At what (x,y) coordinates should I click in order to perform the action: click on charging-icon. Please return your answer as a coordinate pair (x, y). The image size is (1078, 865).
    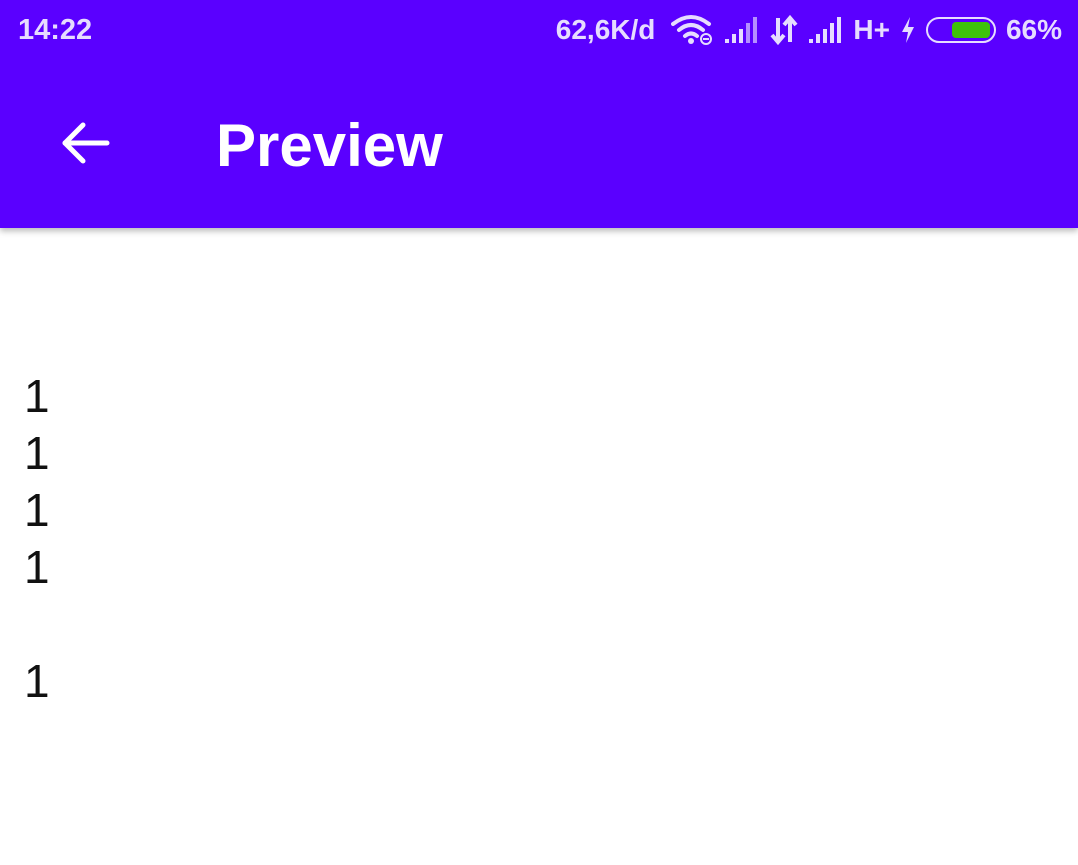
    Looking at the image, I should click on (908, 30).